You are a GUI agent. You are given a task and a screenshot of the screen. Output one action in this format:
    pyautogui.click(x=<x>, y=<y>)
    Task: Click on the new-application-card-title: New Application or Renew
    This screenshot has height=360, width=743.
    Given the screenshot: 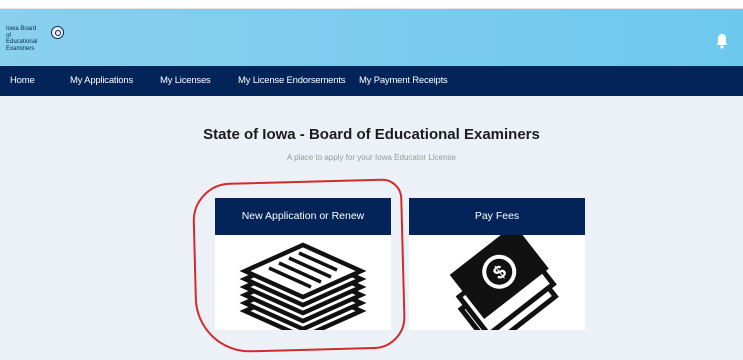 What is the action you would take?
    pyautogui.click(x=303, y=216)
    